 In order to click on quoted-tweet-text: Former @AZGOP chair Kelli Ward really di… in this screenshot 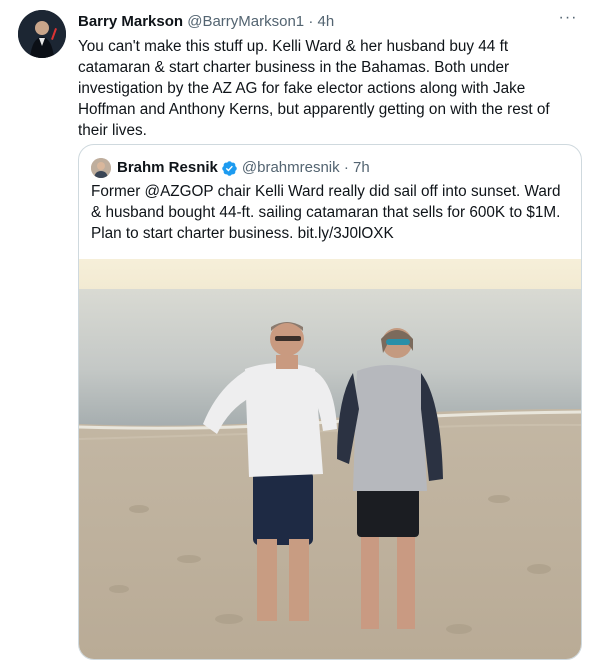, I will do `click(326, 212)`.